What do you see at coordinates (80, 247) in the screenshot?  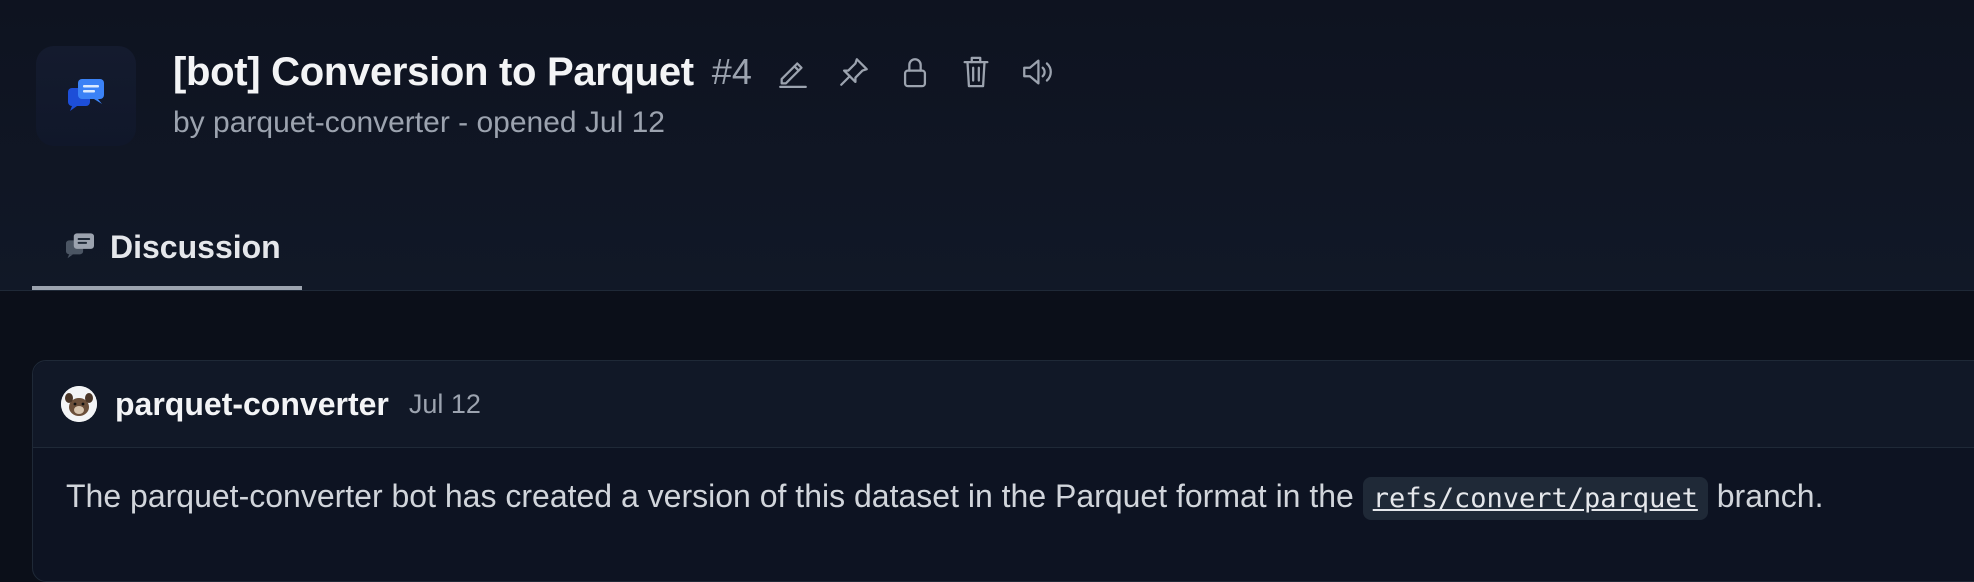 I see `discussion-tab-icon` at bounding box center [80, 247].